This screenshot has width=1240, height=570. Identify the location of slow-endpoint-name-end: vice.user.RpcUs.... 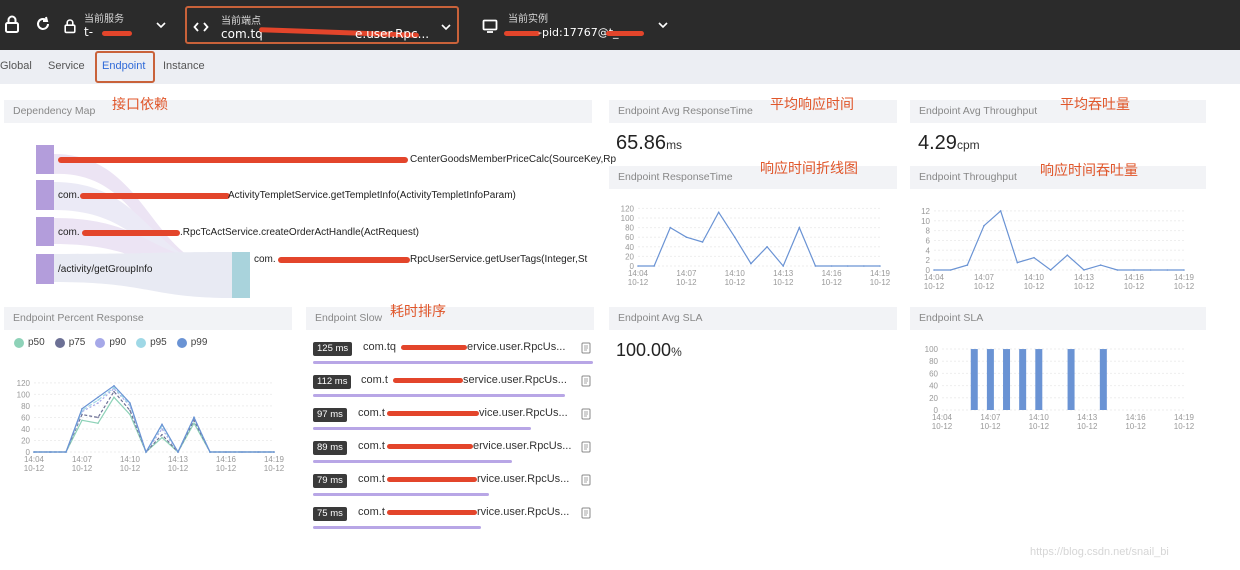
(523, 413).